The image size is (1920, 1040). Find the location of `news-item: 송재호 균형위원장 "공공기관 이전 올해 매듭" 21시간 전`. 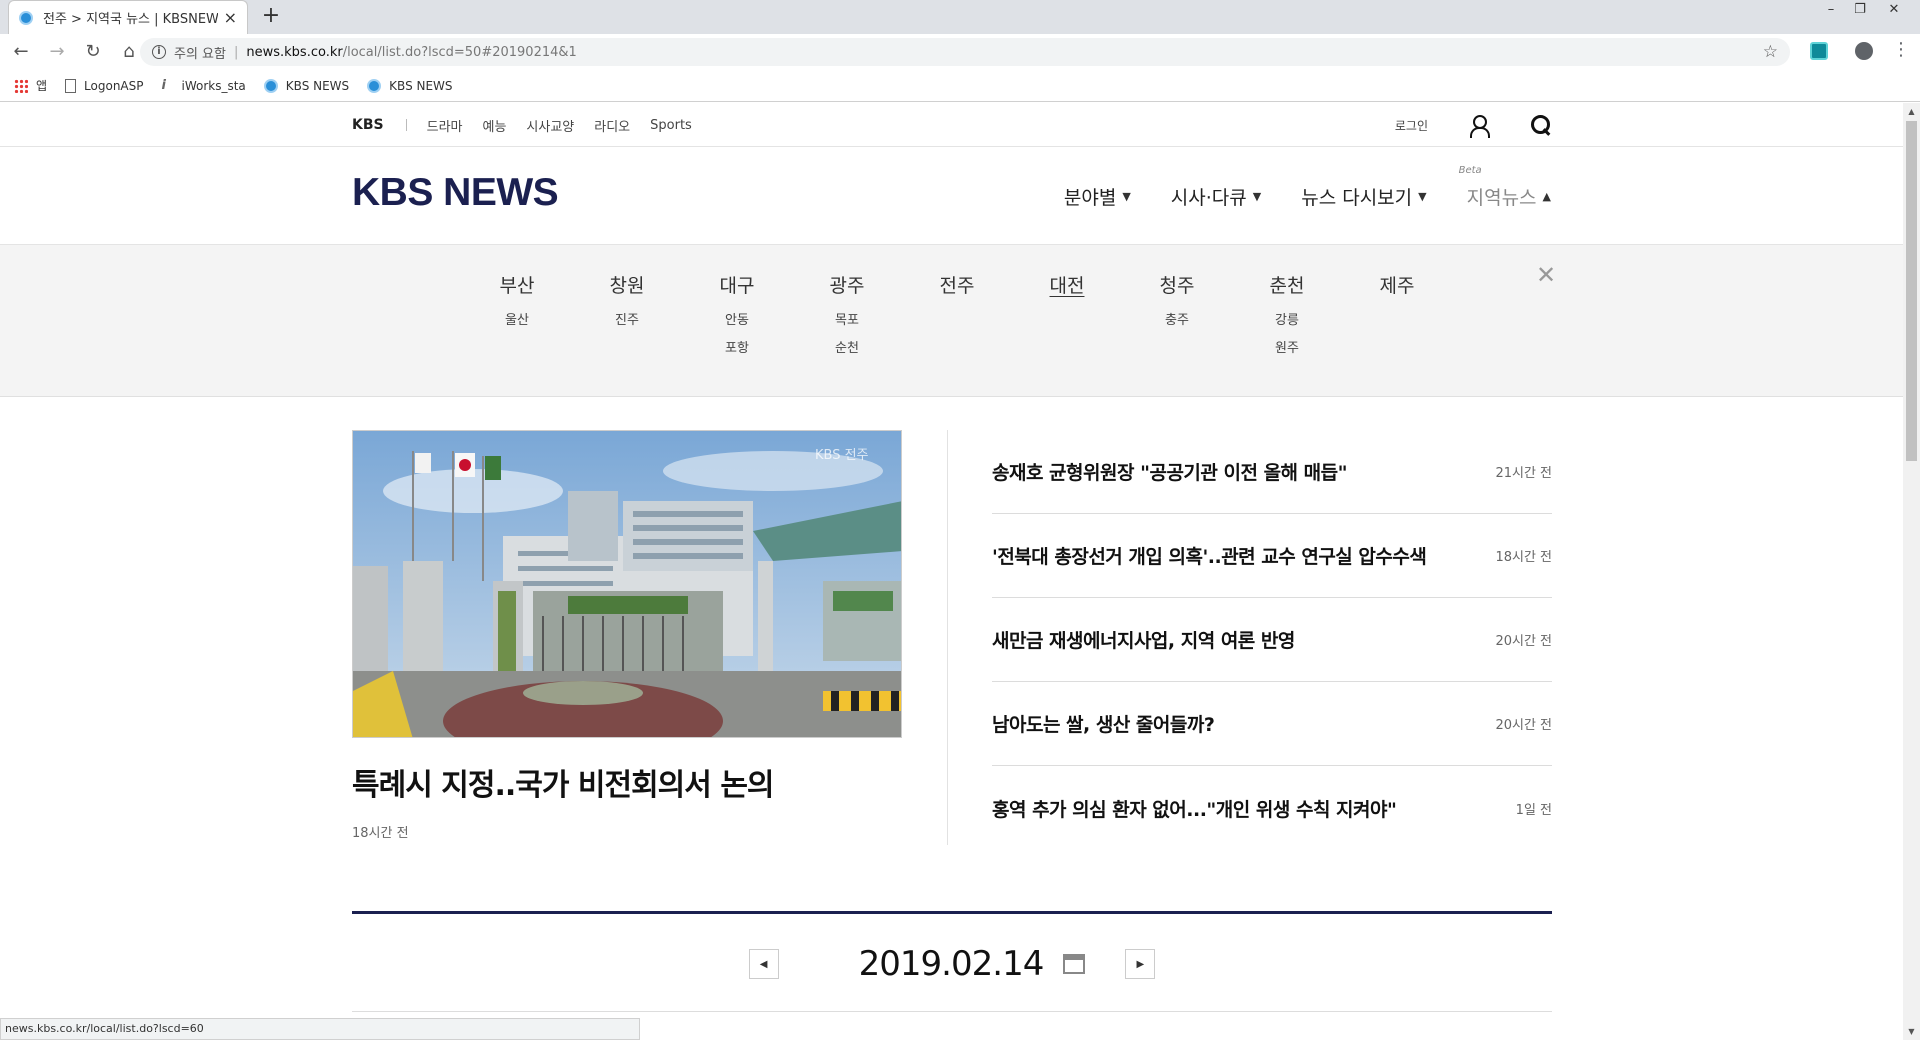

news-item: 송재호 균형위원장 "공공기관 이전 올해 매듭" 21시간 전 is located at coordinates (1272, 472).